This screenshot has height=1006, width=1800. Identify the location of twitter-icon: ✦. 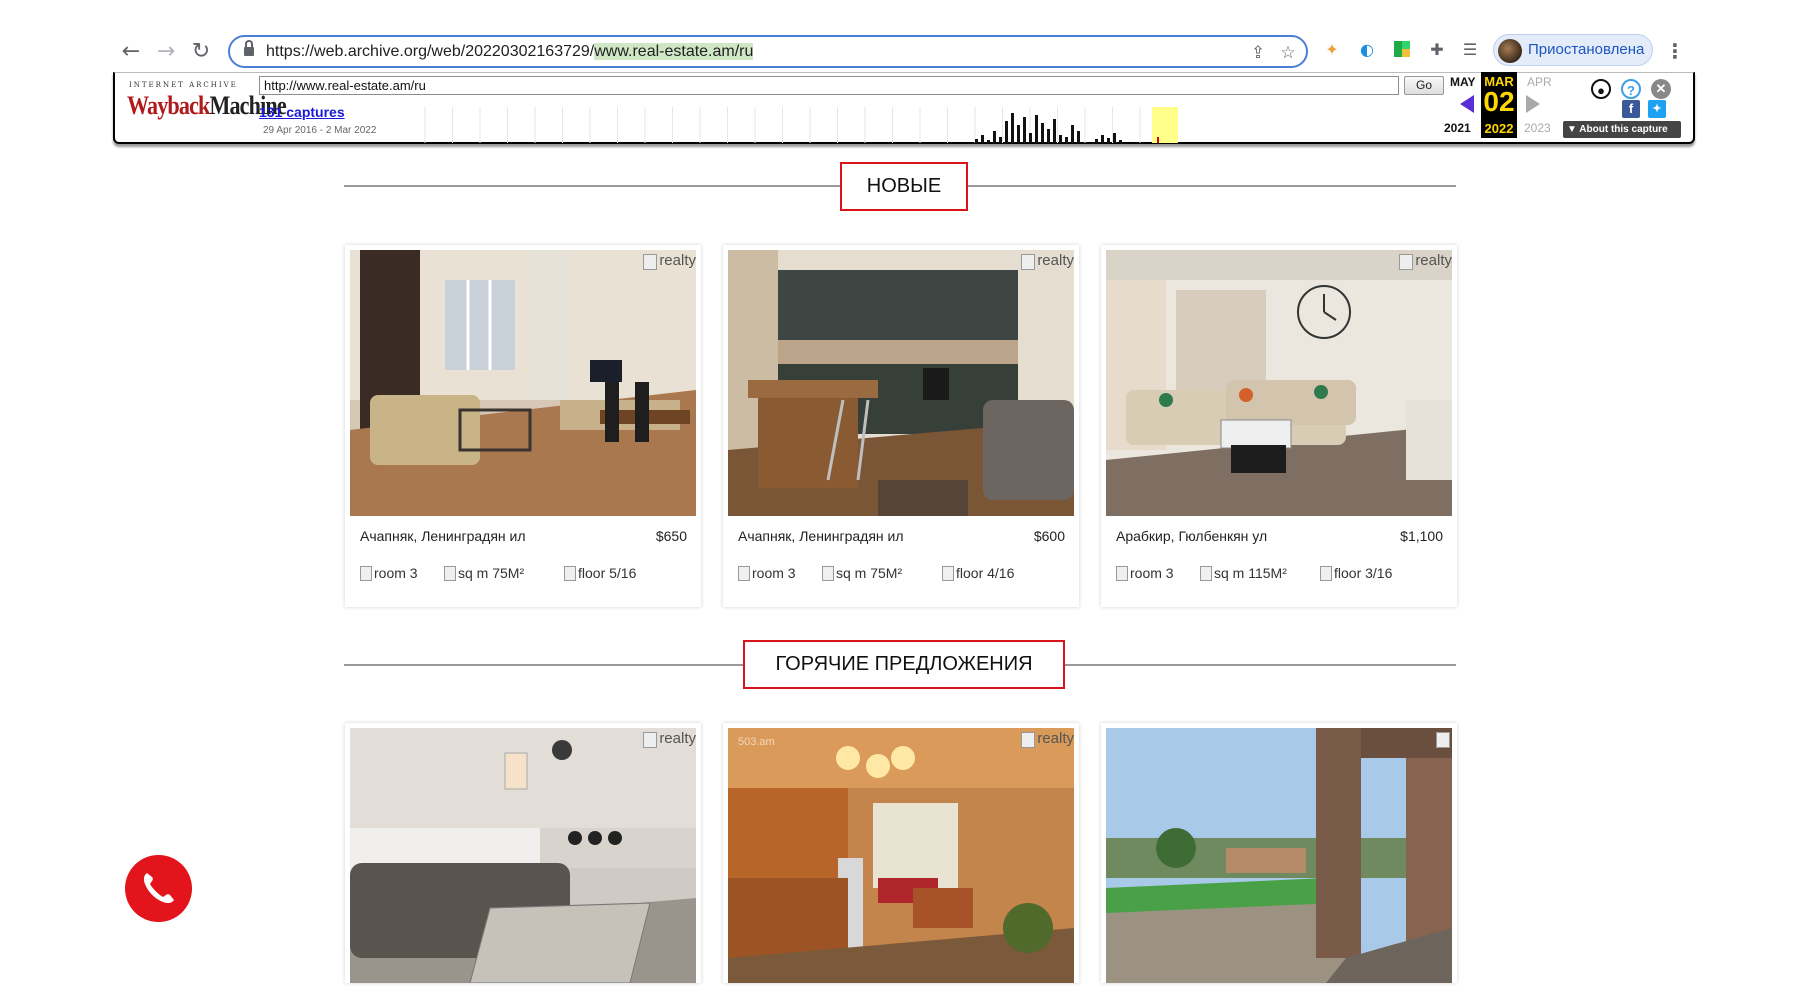
(1657, 109).